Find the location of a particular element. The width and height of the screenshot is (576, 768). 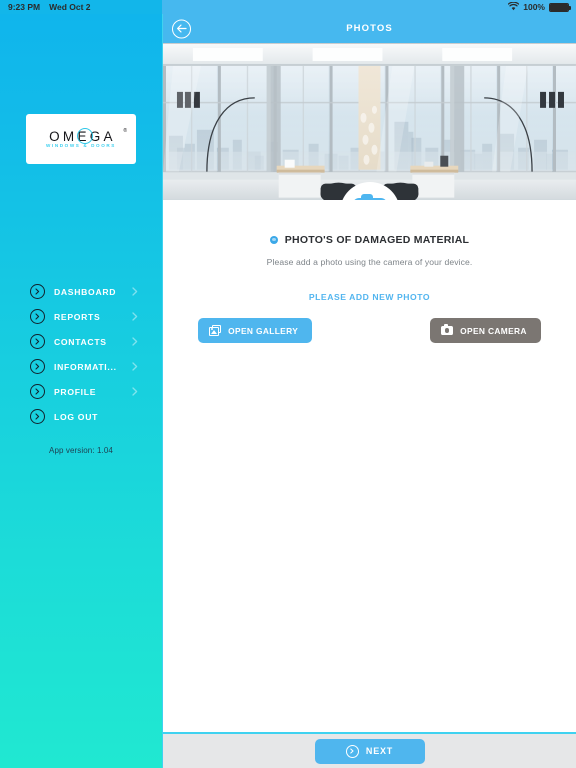

status-bar: 9:23 PM Wed Oct 2 100% is located at coordinates (288, 7).